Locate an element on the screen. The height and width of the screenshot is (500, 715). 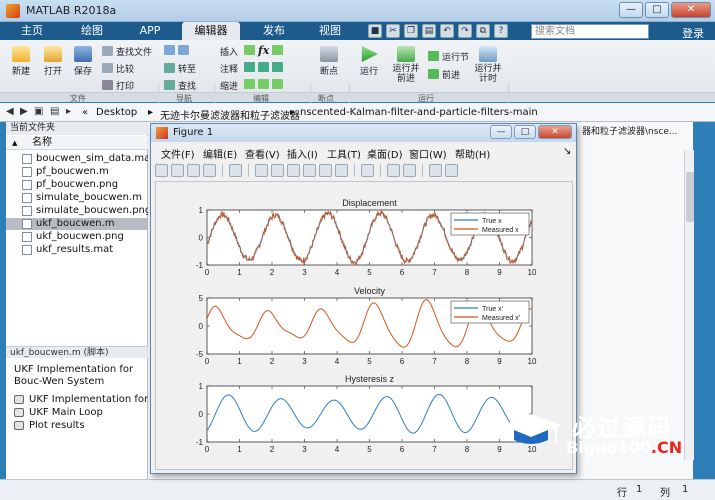
goto-label: 转至 is located at coordinates (187, 70).